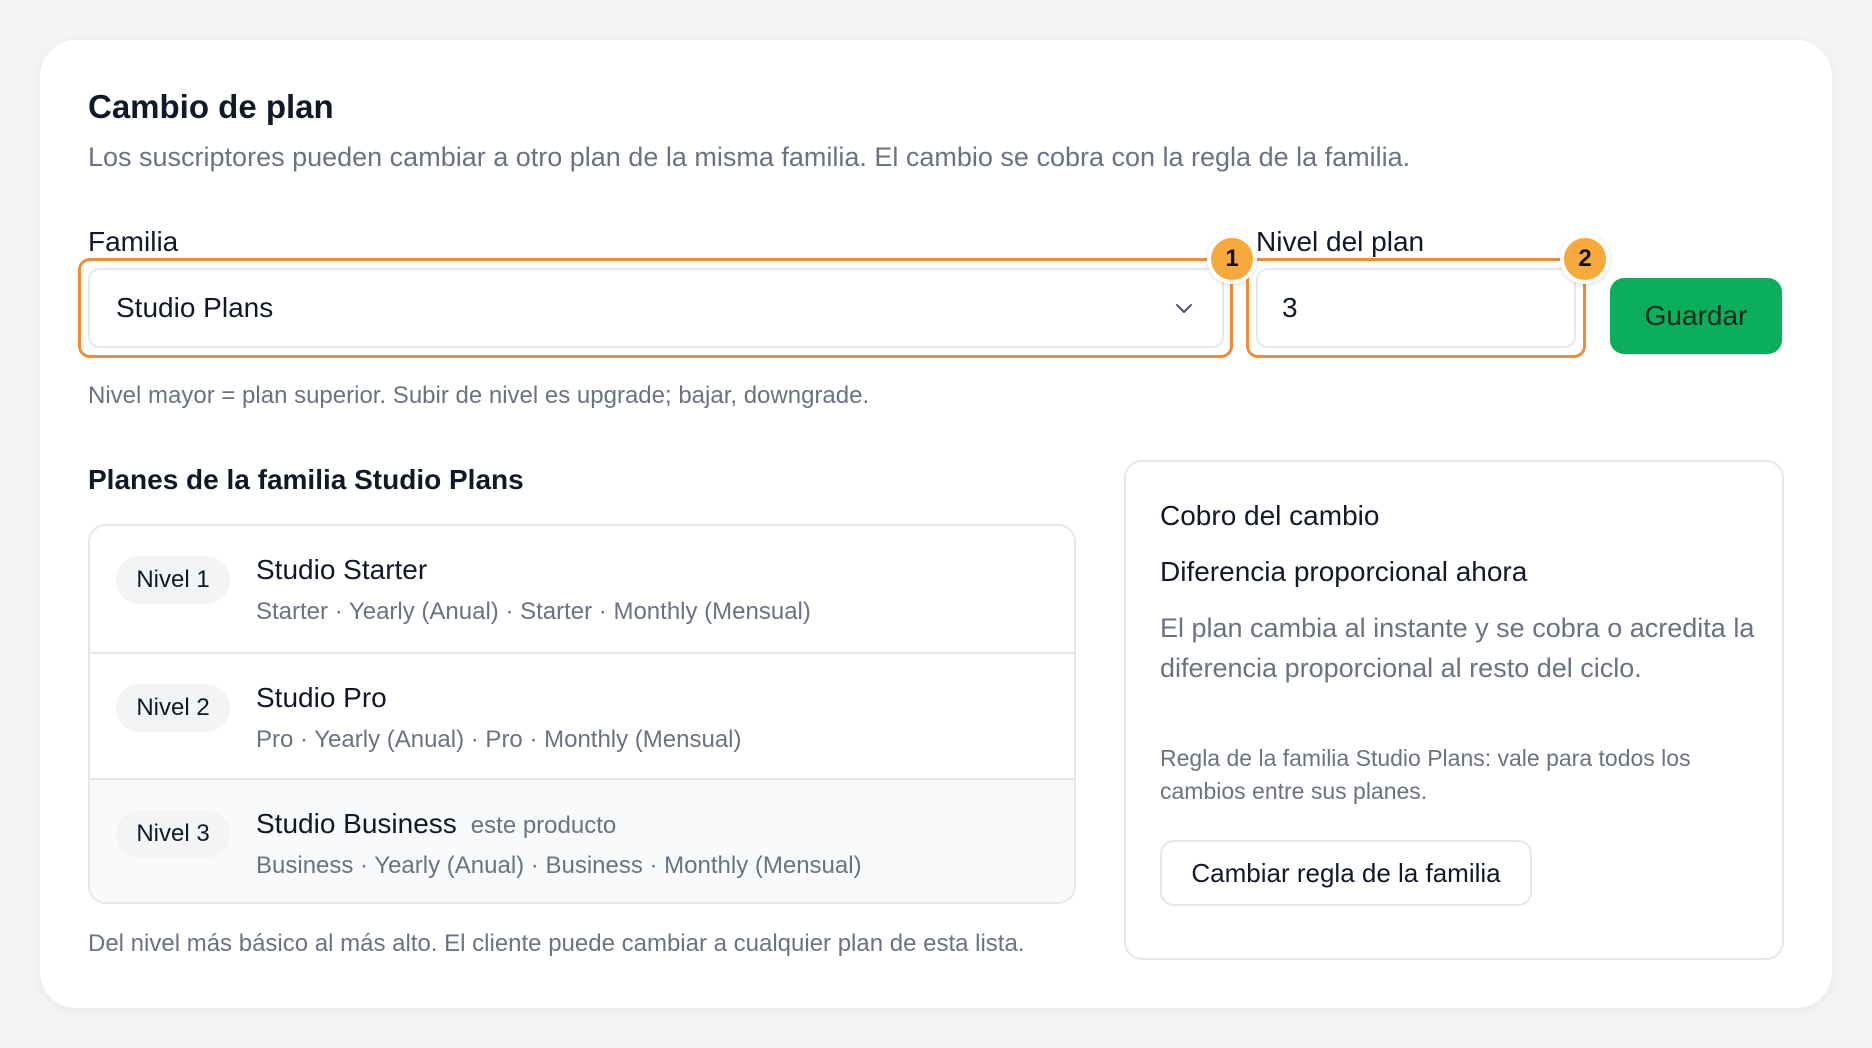  I want to click on current-product-tag: este producto, so click(543, 825).